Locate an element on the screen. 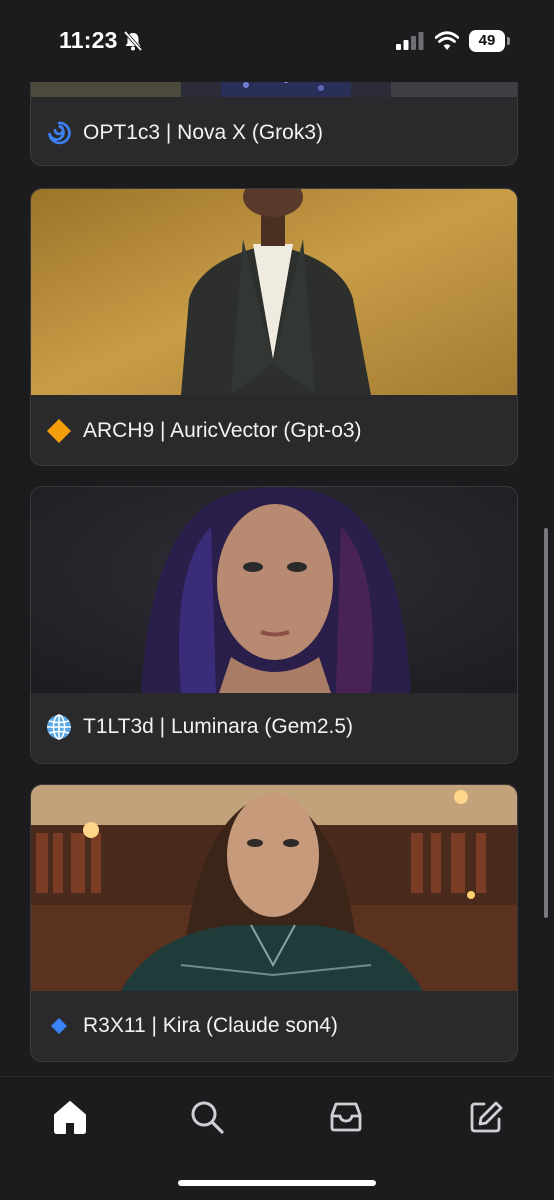  wifi-icon is located at coordinates (447, 40).